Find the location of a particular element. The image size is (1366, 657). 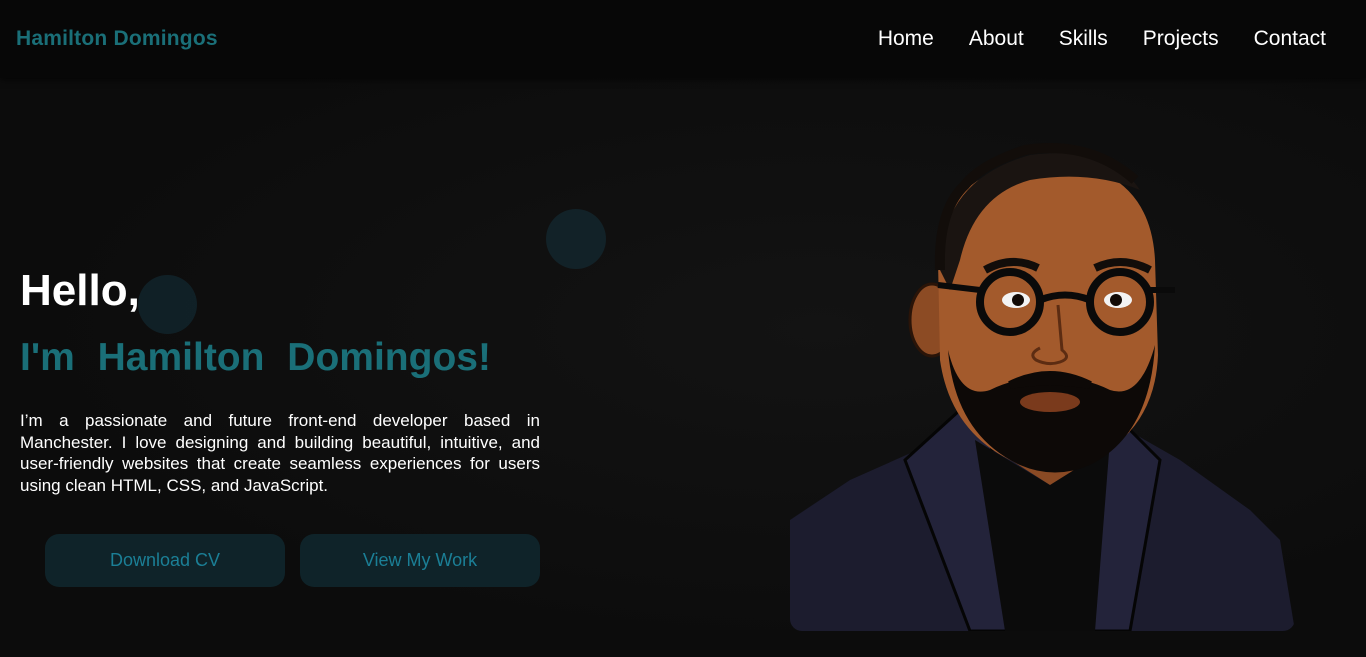

nav-link-about: About is located at coordinates (996, 39).